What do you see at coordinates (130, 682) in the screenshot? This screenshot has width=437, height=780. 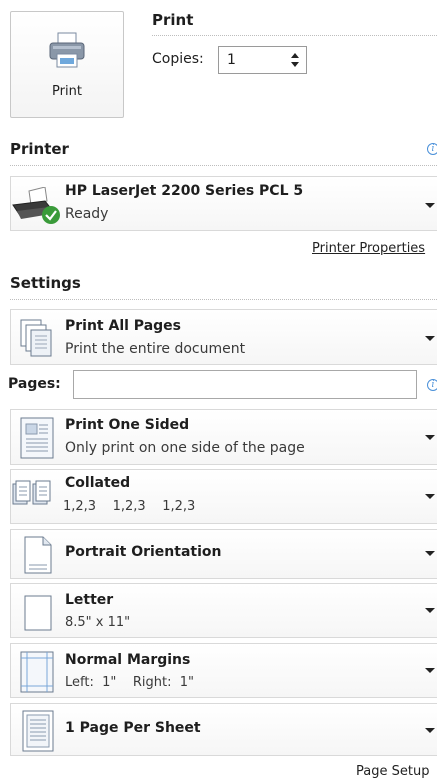 I see `margins-subtitle: Left: 1" Right: 1"` at bounding box center [130, 682].